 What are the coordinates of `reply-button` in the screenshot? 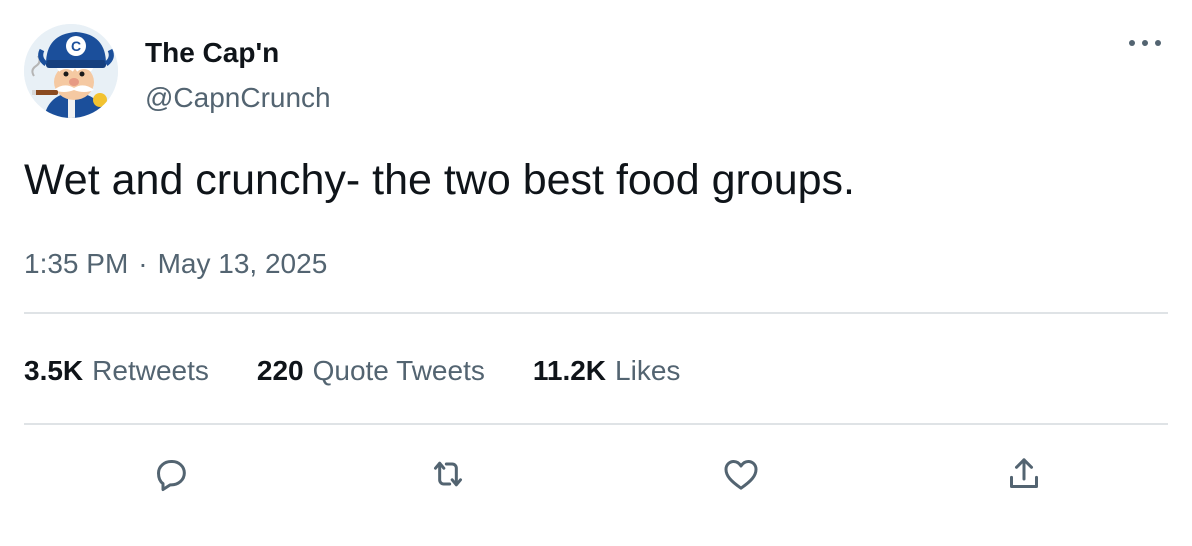 It's located at (171, 474).